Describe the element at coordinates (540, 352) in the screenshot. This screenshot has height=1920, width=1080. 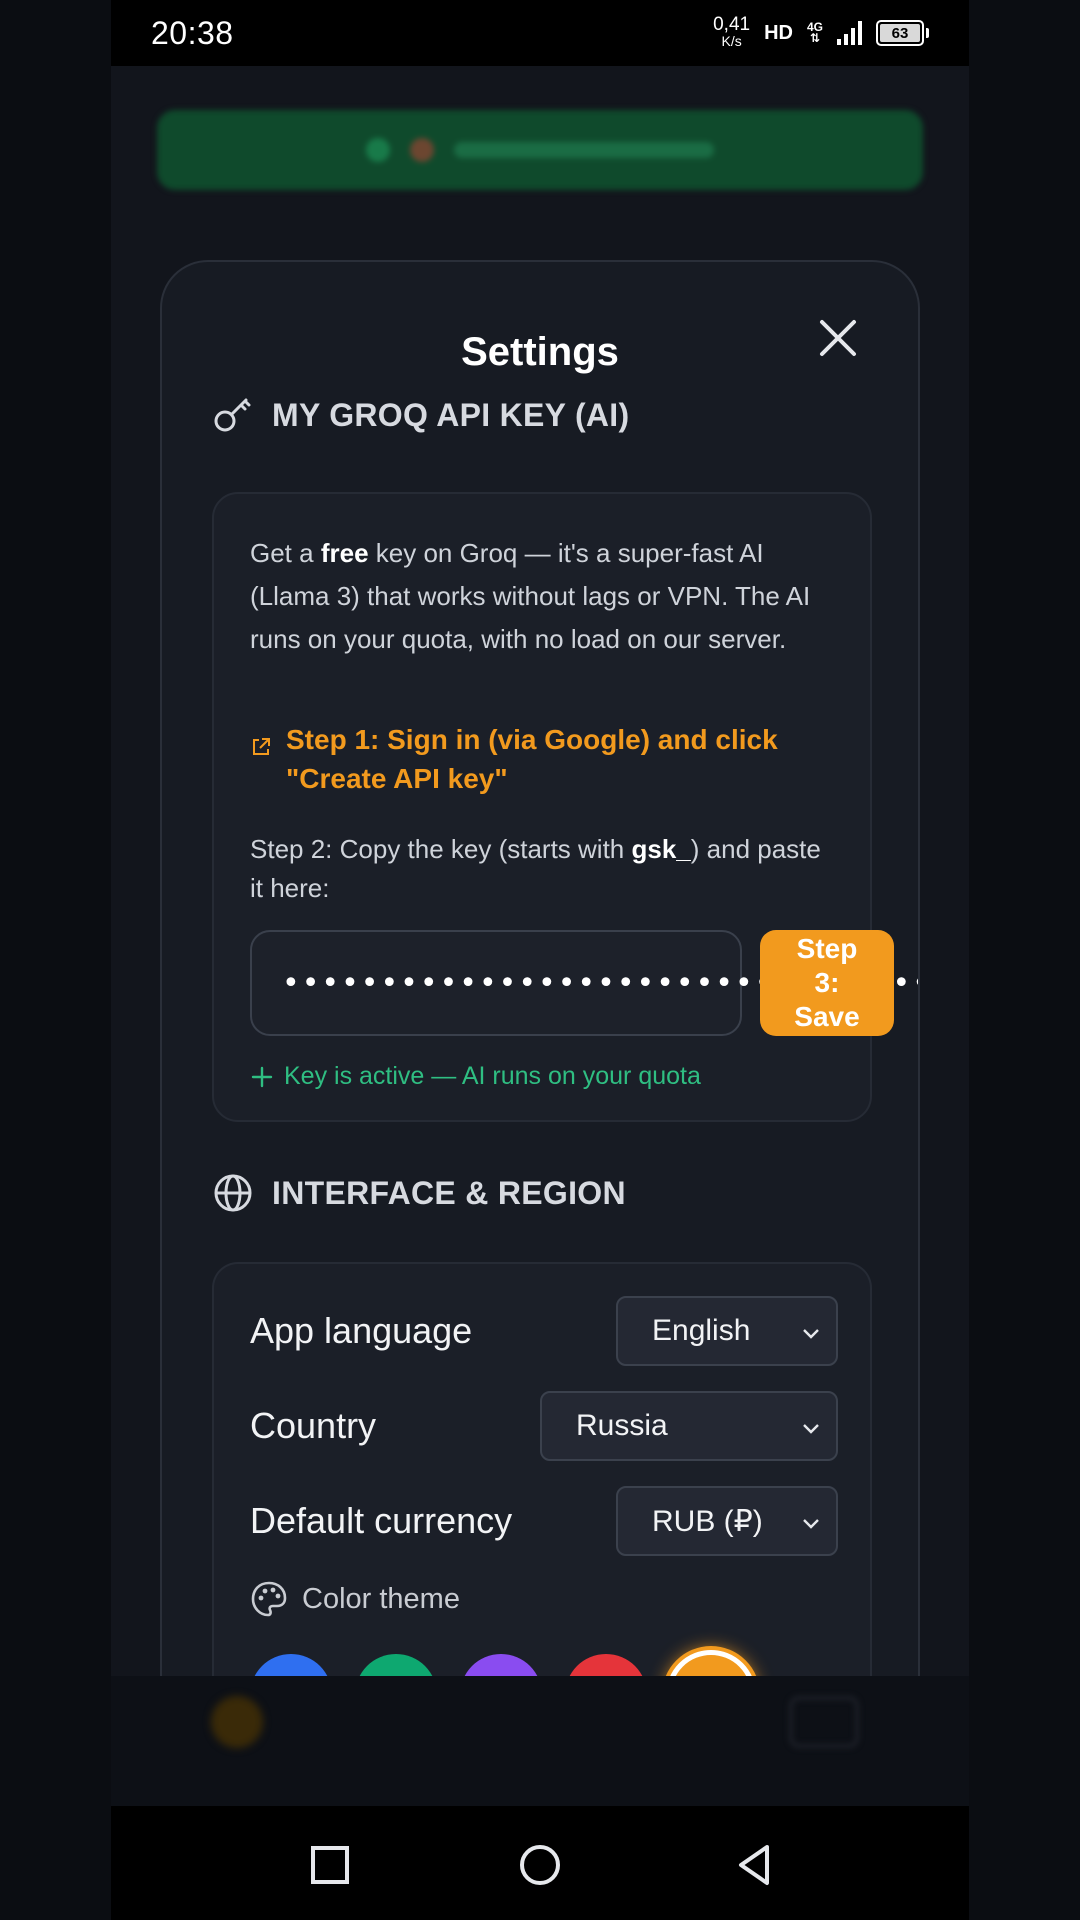
I see `modal-title: Settings` at that location.